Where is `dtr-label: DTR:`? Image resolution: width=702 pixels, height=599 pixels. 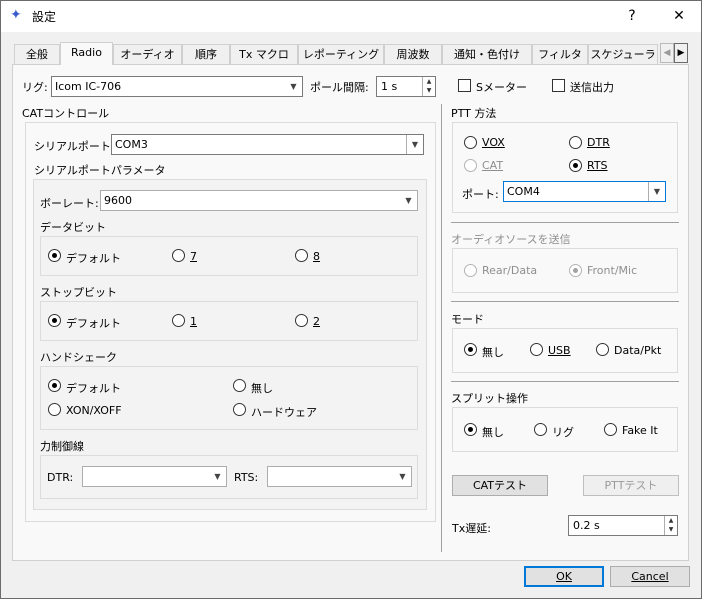
dtr-label: DTR: is located at coordinates (60, 477).